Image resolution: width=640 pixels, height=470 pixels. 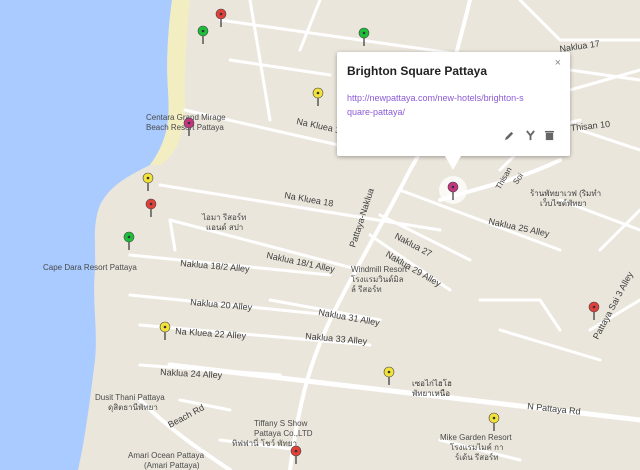 What do you see at coordinates (565, 193) in the screenshot?
I see `label-thai-wave: ร้านพัทยาเวฟ (ริมทำ` at bounding box center [565, 193].